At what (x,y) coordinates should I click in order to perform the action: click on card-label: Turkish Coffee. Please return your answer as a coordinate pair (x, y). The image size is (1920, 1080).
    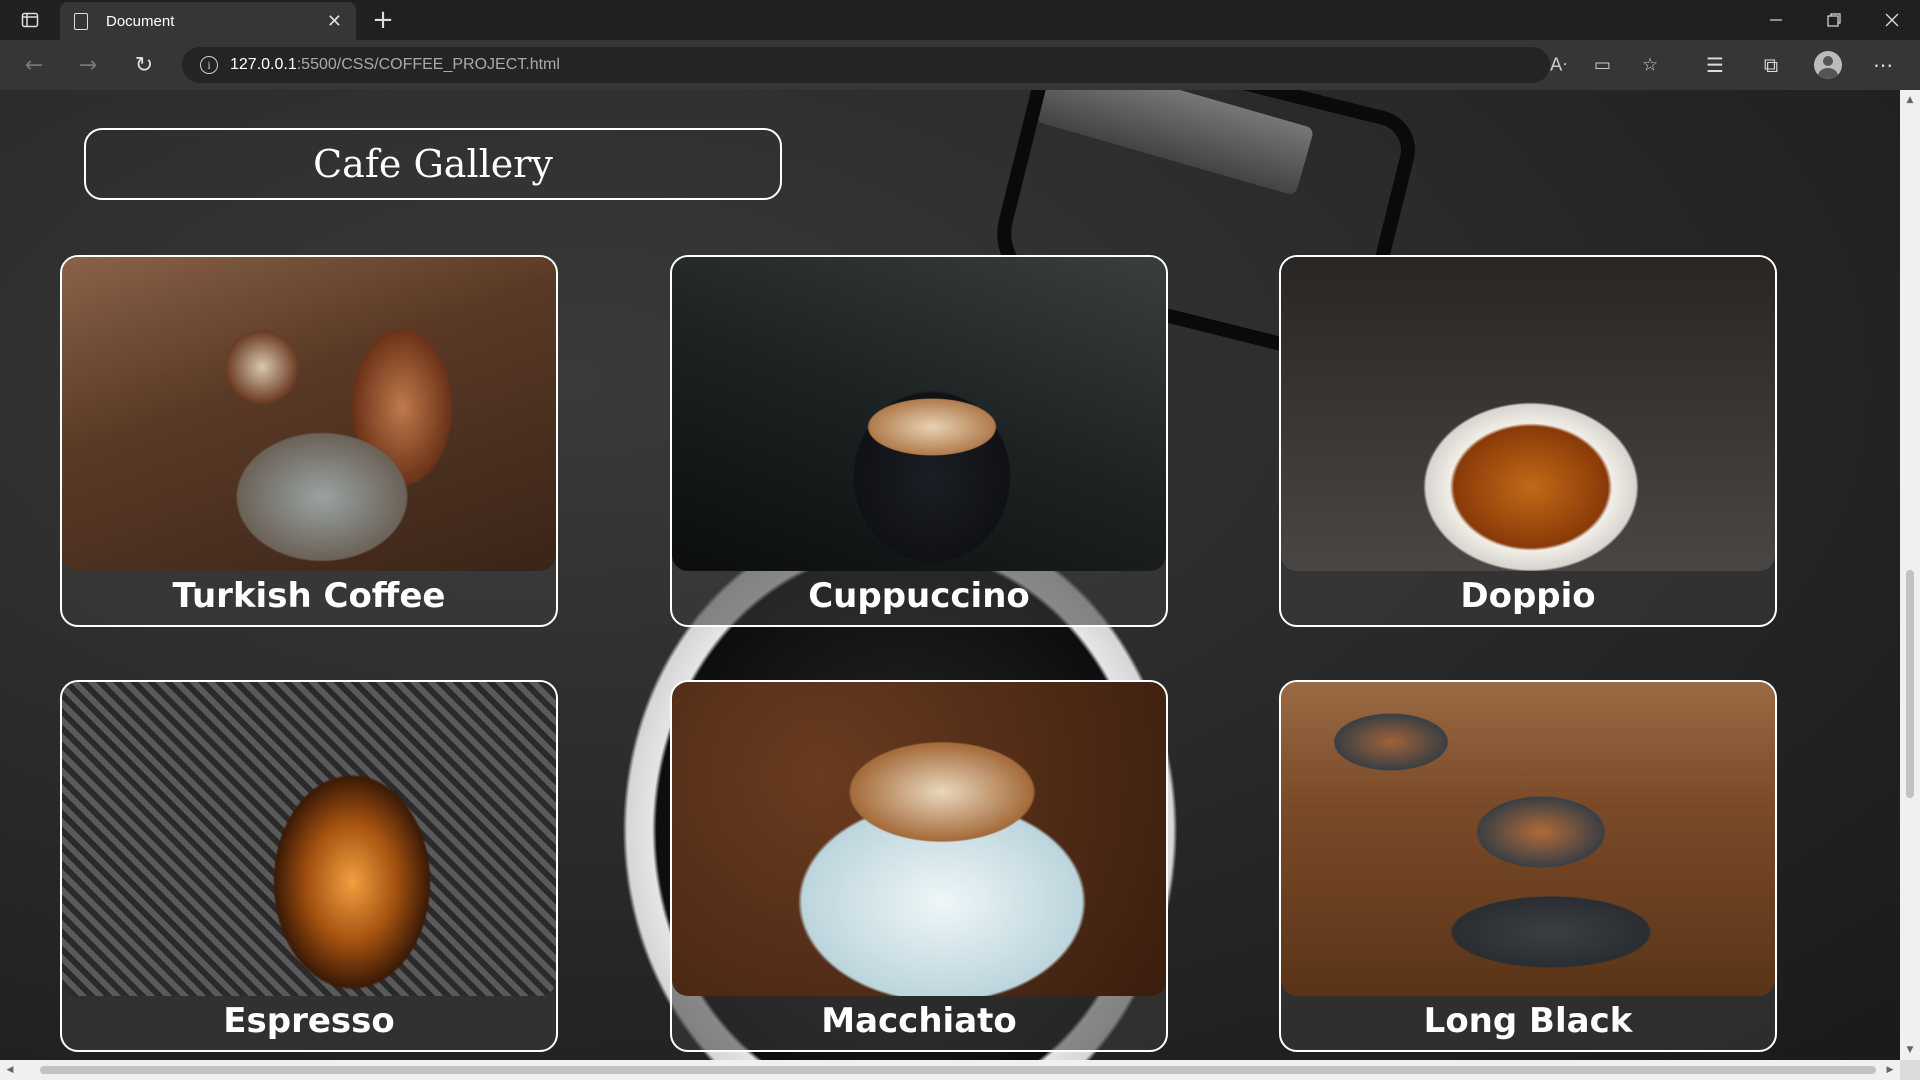
    Looking at the image, I should click on (309, 596).